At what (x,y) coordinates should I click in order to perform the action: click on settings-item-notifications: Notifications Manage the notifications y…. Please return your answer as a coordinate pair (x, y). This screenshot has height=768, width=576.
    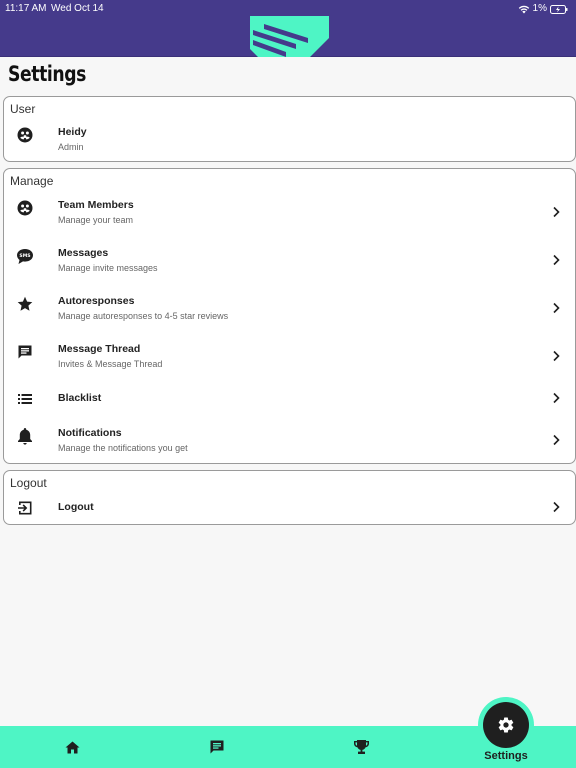
    Looking at the image, I should click on (289, 441).